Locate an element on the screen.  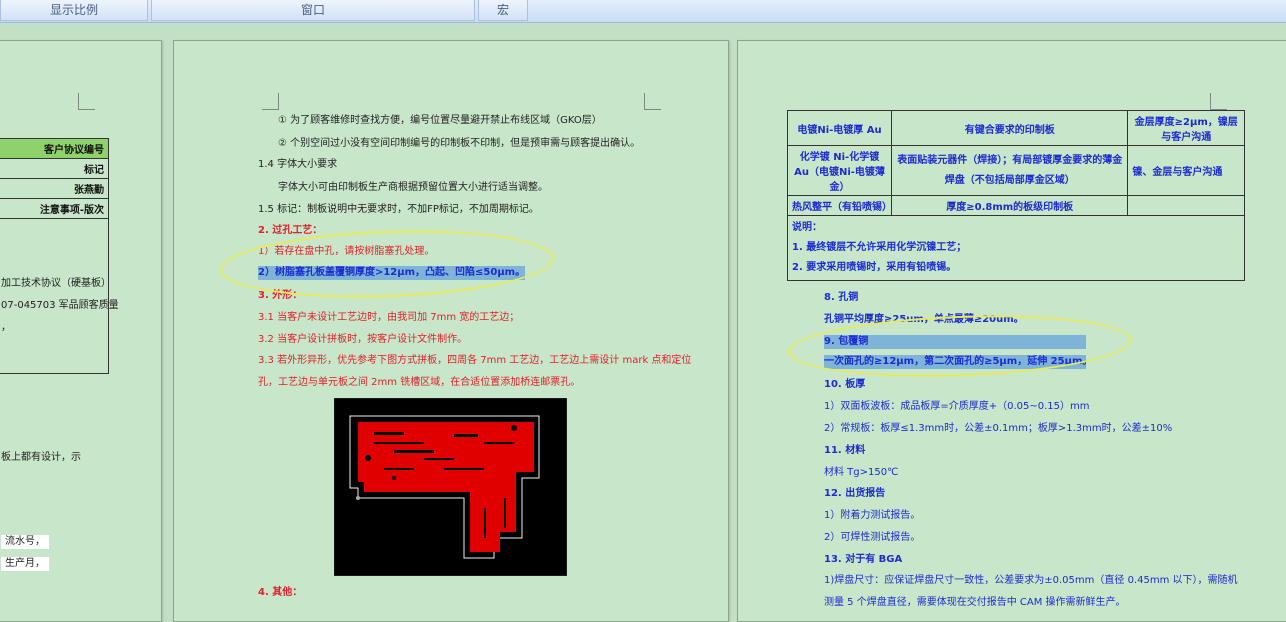
table-cell: 化学镀 Ni-化学镀 Au（电镀Ni-电镀薄金） is located at coordinates (839, 170).